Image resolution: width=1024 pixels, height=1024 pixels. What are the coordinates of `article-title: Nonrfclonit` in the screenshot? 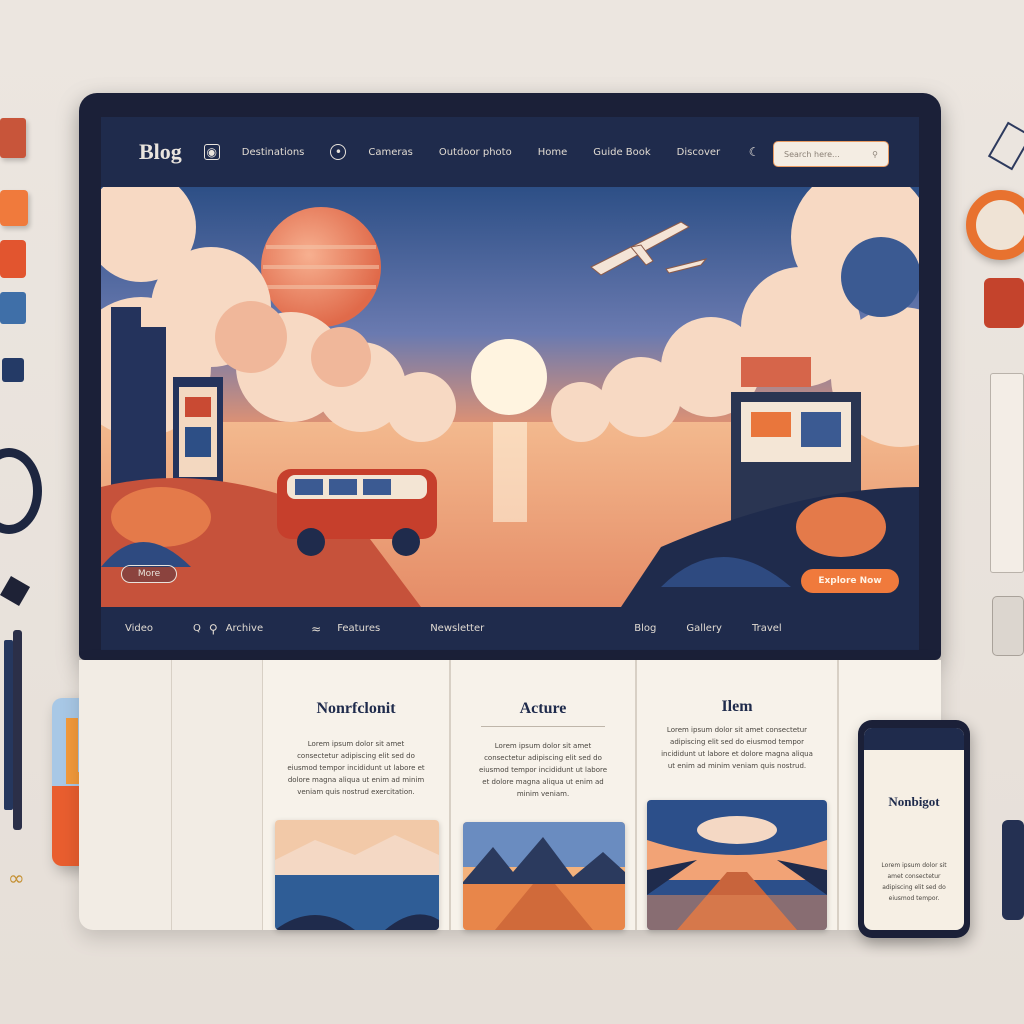 It's located at (356, 709).